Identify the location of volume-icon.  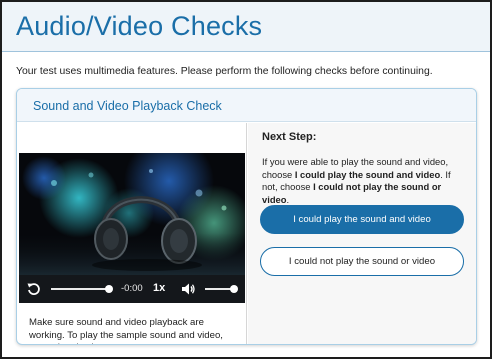
(188, 289).